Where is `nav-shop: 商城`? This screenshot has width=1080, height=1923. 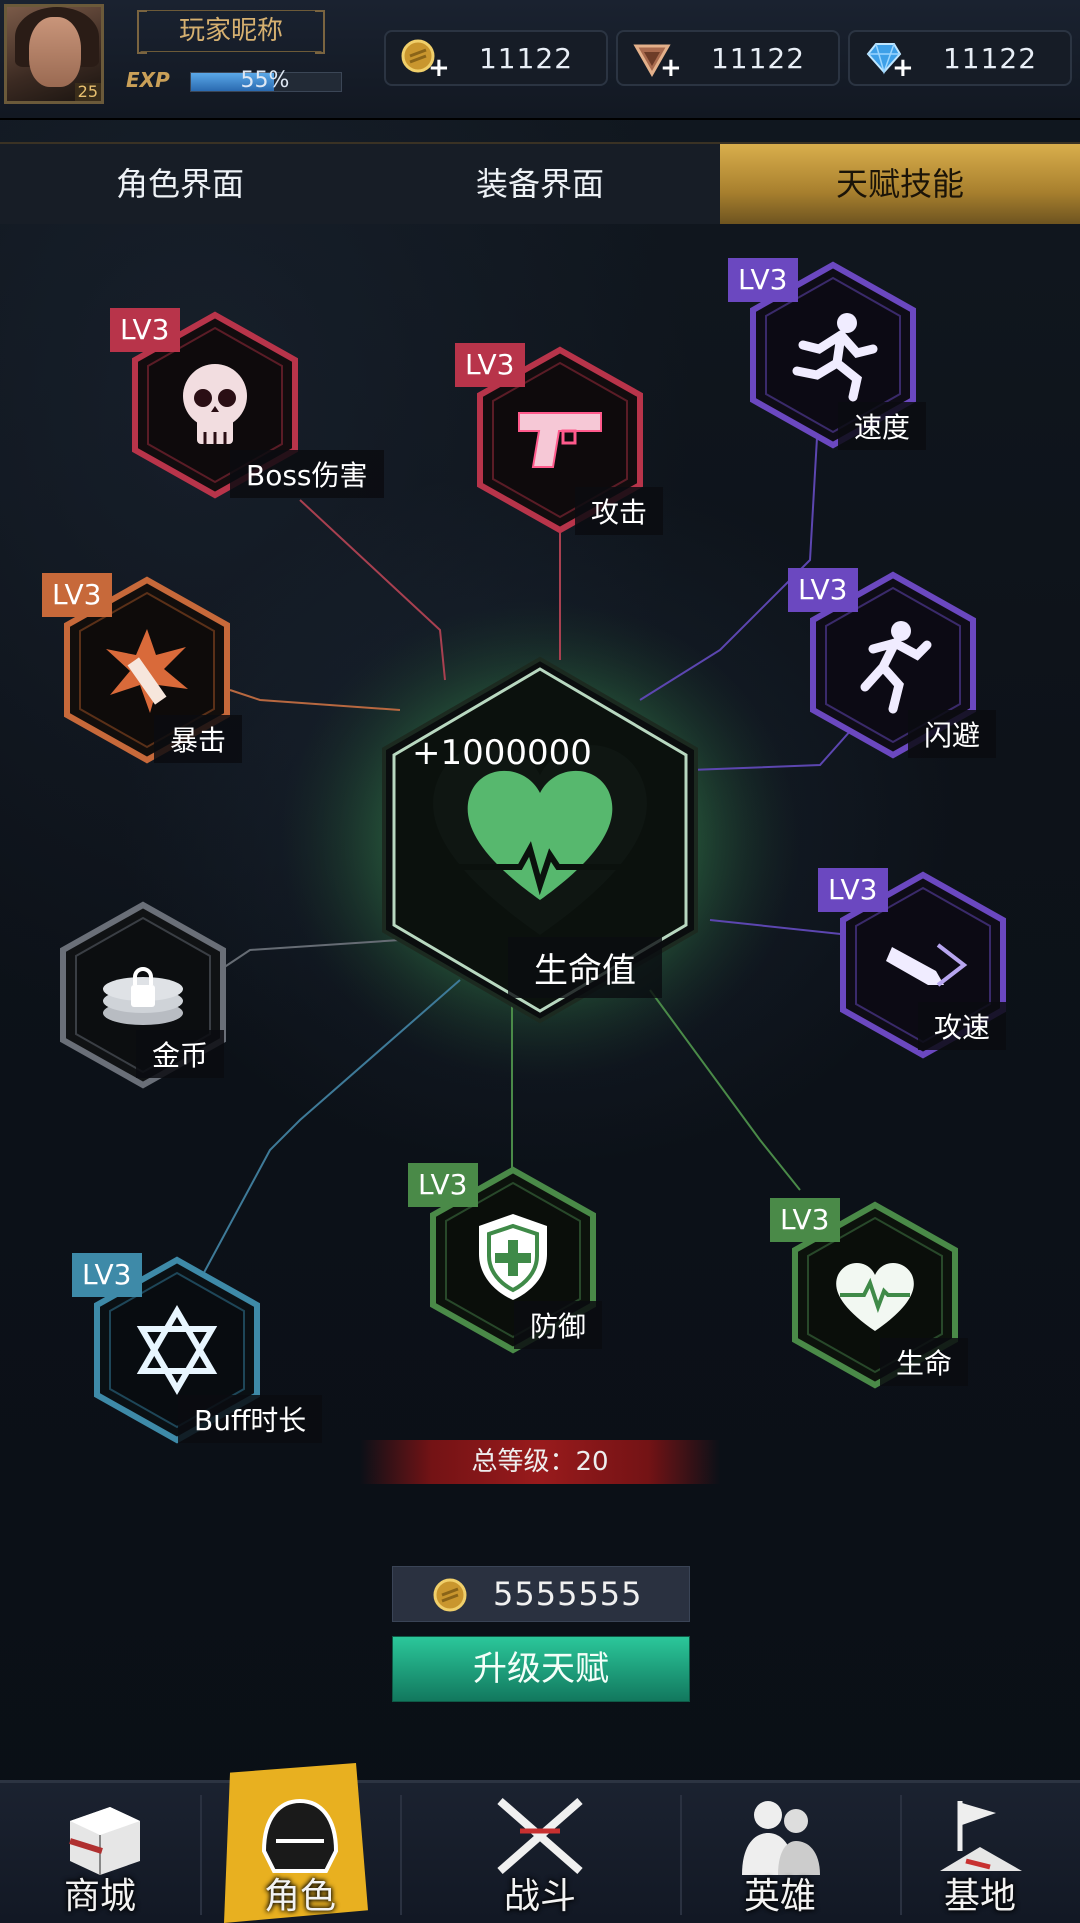
nav-shop: 商城 is located at coordinates (100, 1853).